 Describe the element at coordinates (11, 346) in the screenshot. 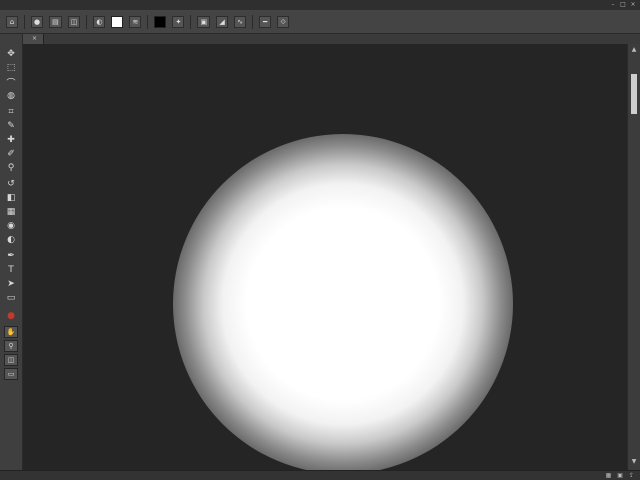

I see `zoom-tool-icon: ⚲` at that location.